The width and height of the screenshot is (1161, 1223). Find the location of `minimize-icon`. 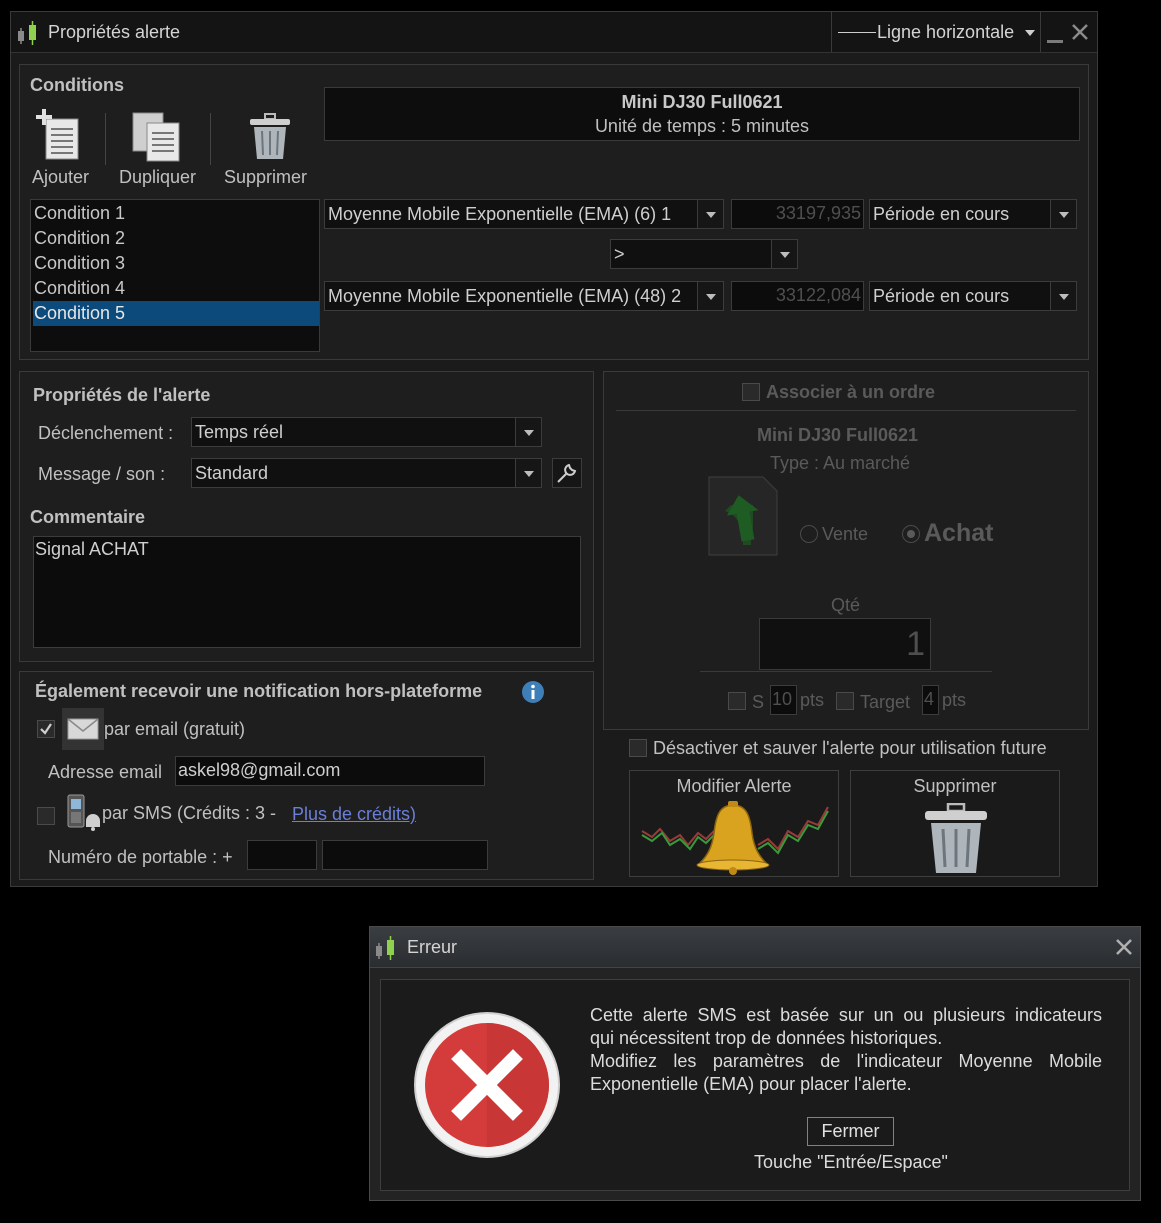

minimize-icon is located at coordinates (1055, 41).